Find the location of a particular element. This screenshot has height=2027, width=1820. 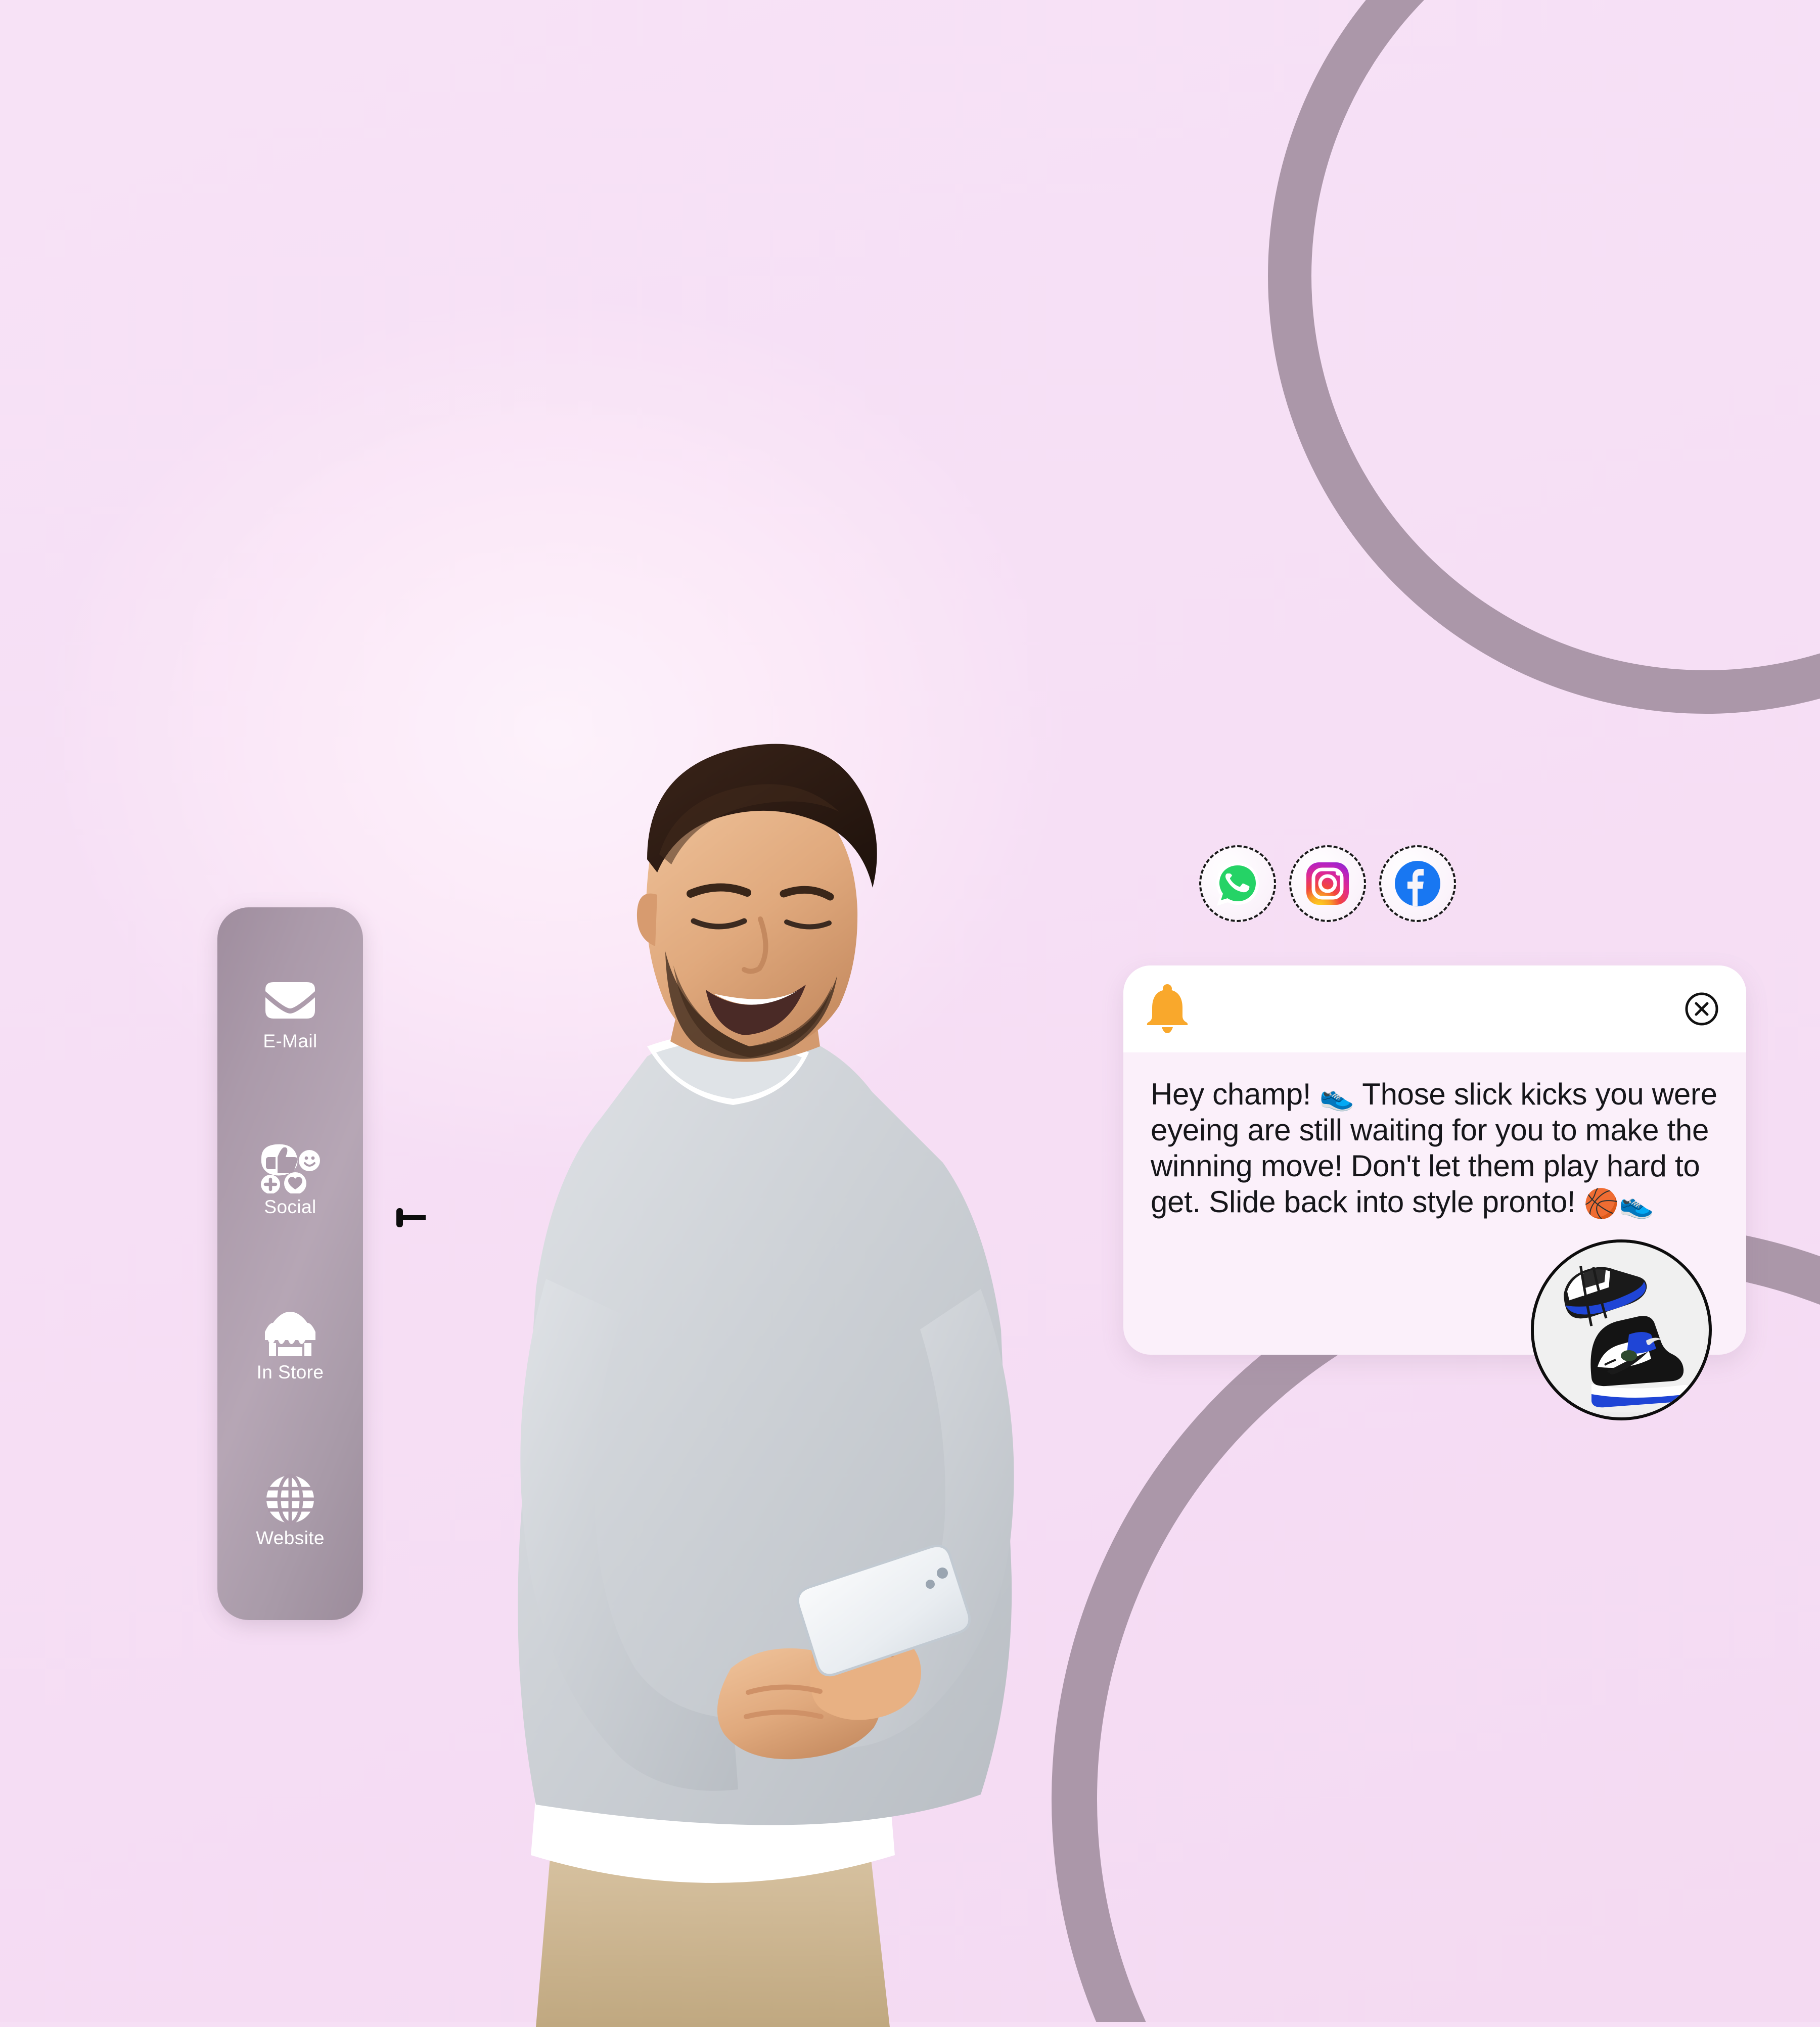

rail-item-social: Social is located at coordinates (290, 1179).